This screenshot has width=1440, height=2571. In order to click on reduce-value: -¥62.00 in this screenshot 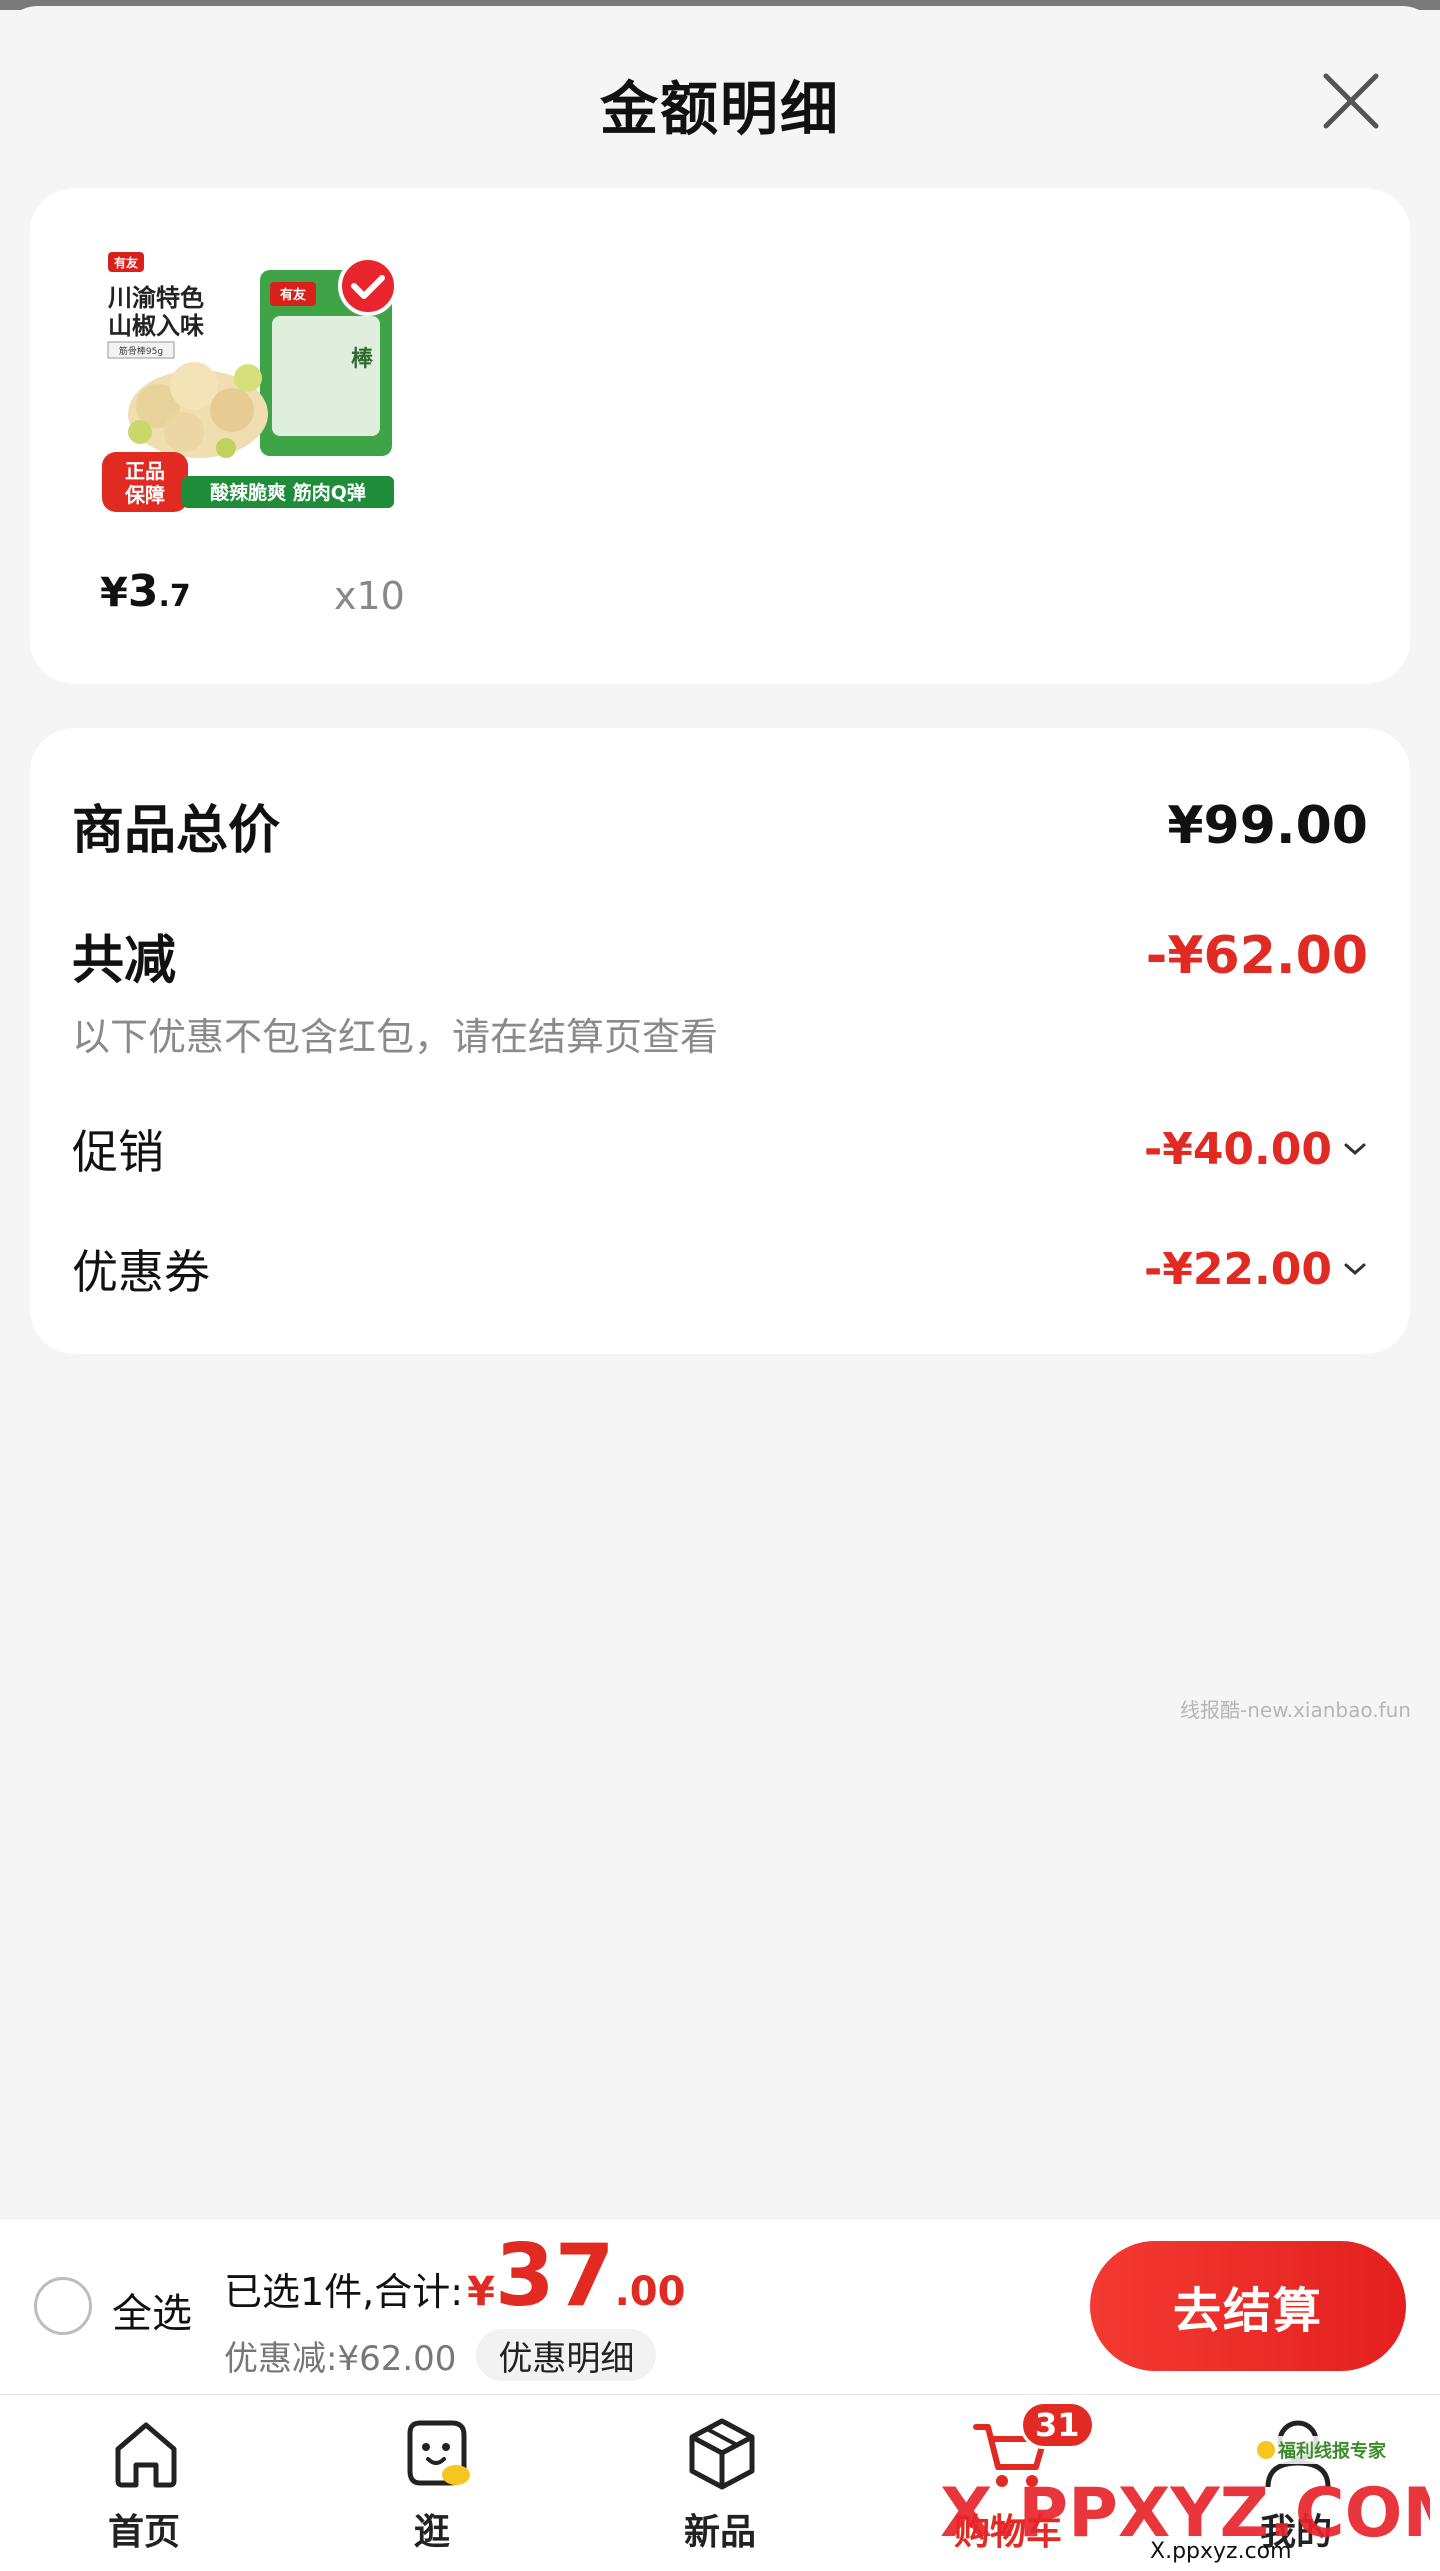, I will do `click(1256, 955)`.